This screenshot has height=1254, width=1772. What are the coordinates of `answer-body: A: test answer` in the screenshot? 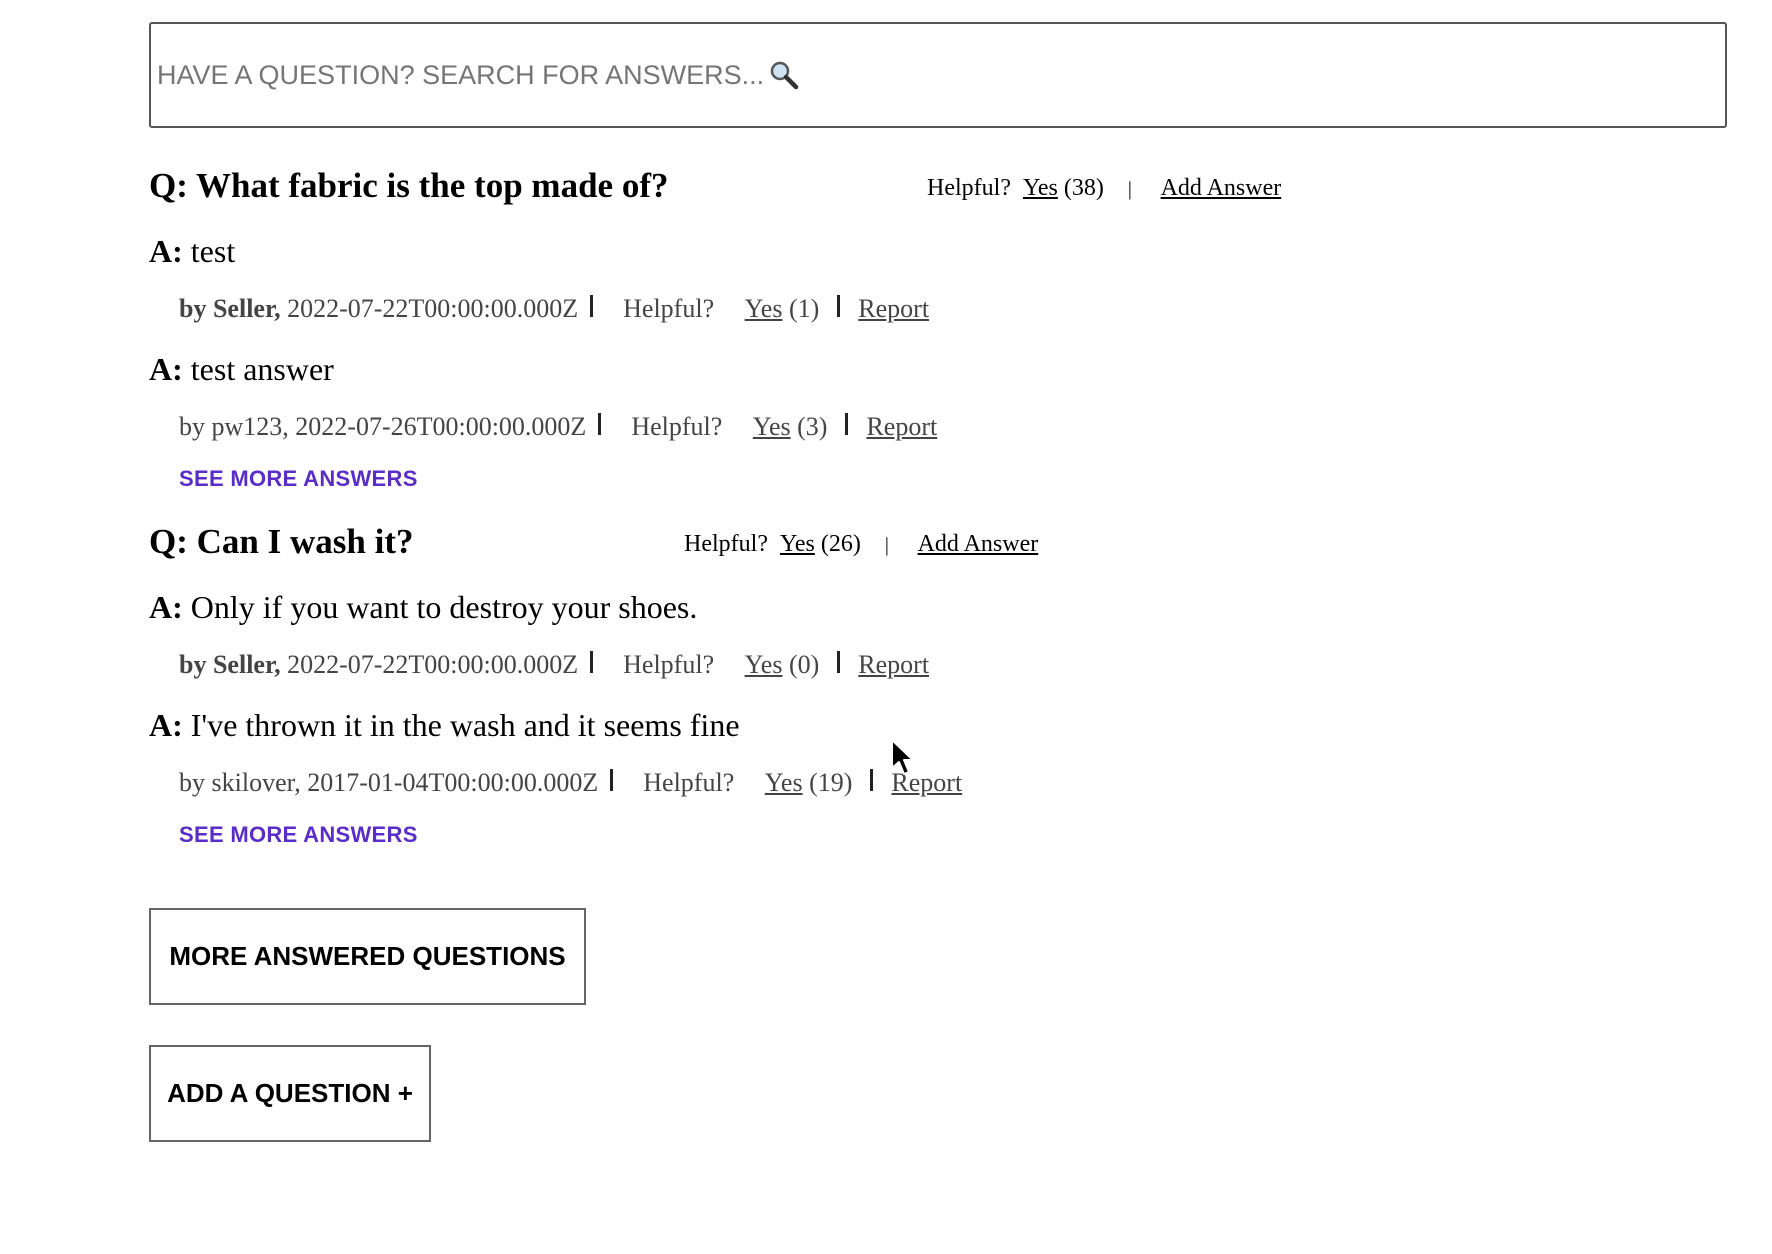 It's located at (939, 369).